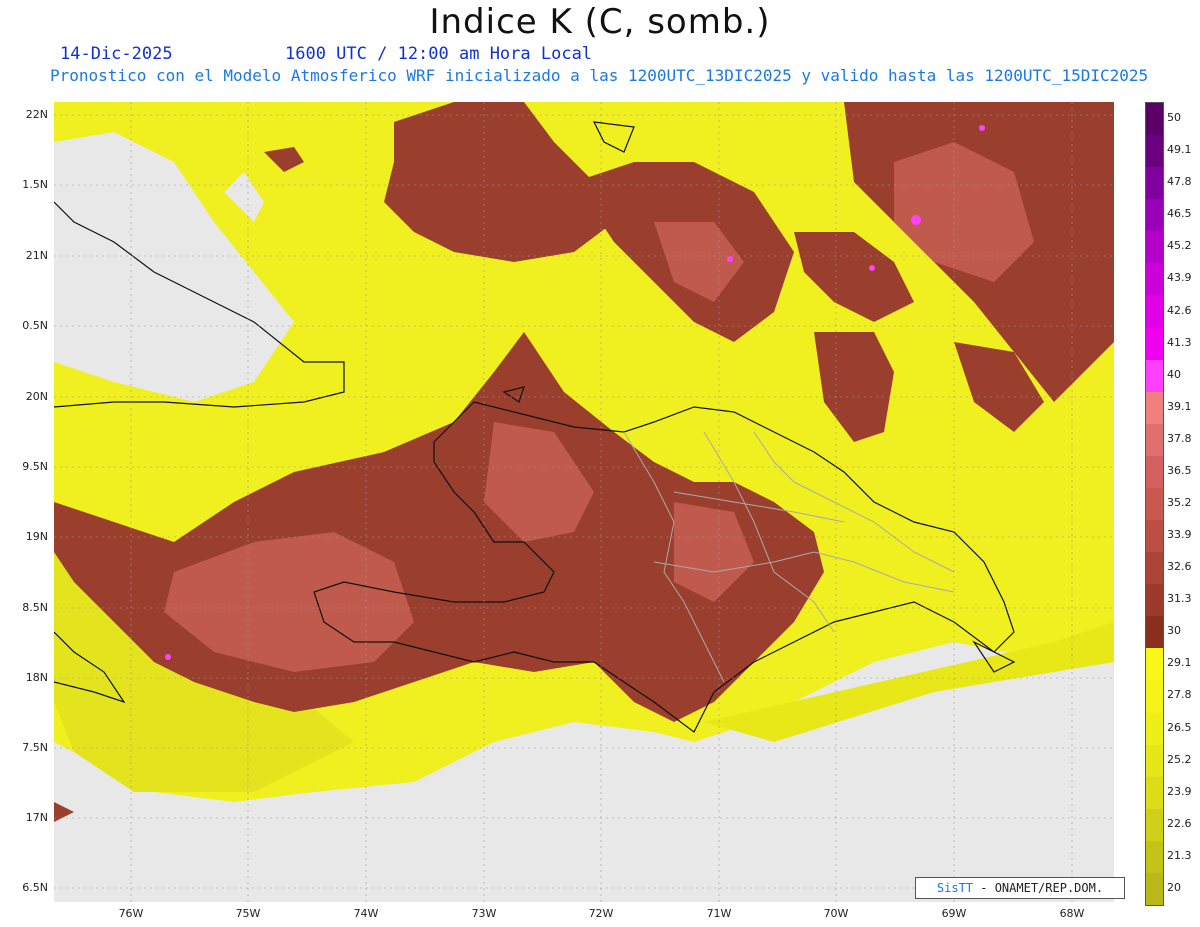  What do you see at coordinates (1174, 631) in the screenshot?
I see `legend-label: 30` at bounding box center [1174, 631].